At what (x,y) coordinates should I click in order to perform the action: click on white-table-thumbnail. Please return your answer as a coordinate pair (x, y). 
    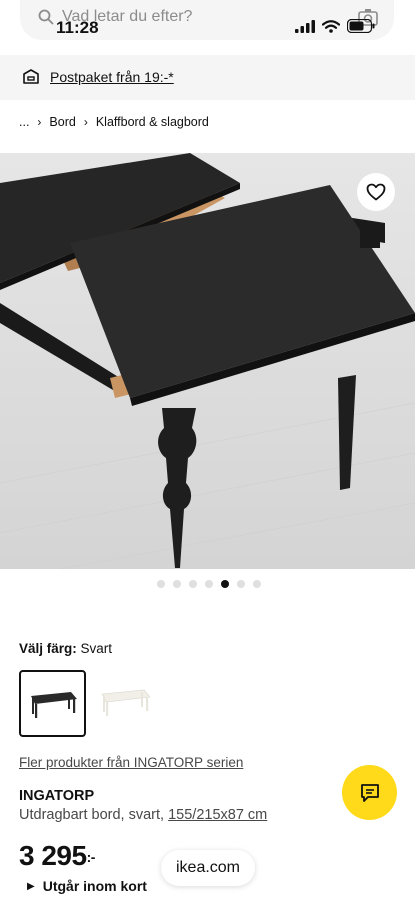
    Looking at the image, I should click on (126, 702).